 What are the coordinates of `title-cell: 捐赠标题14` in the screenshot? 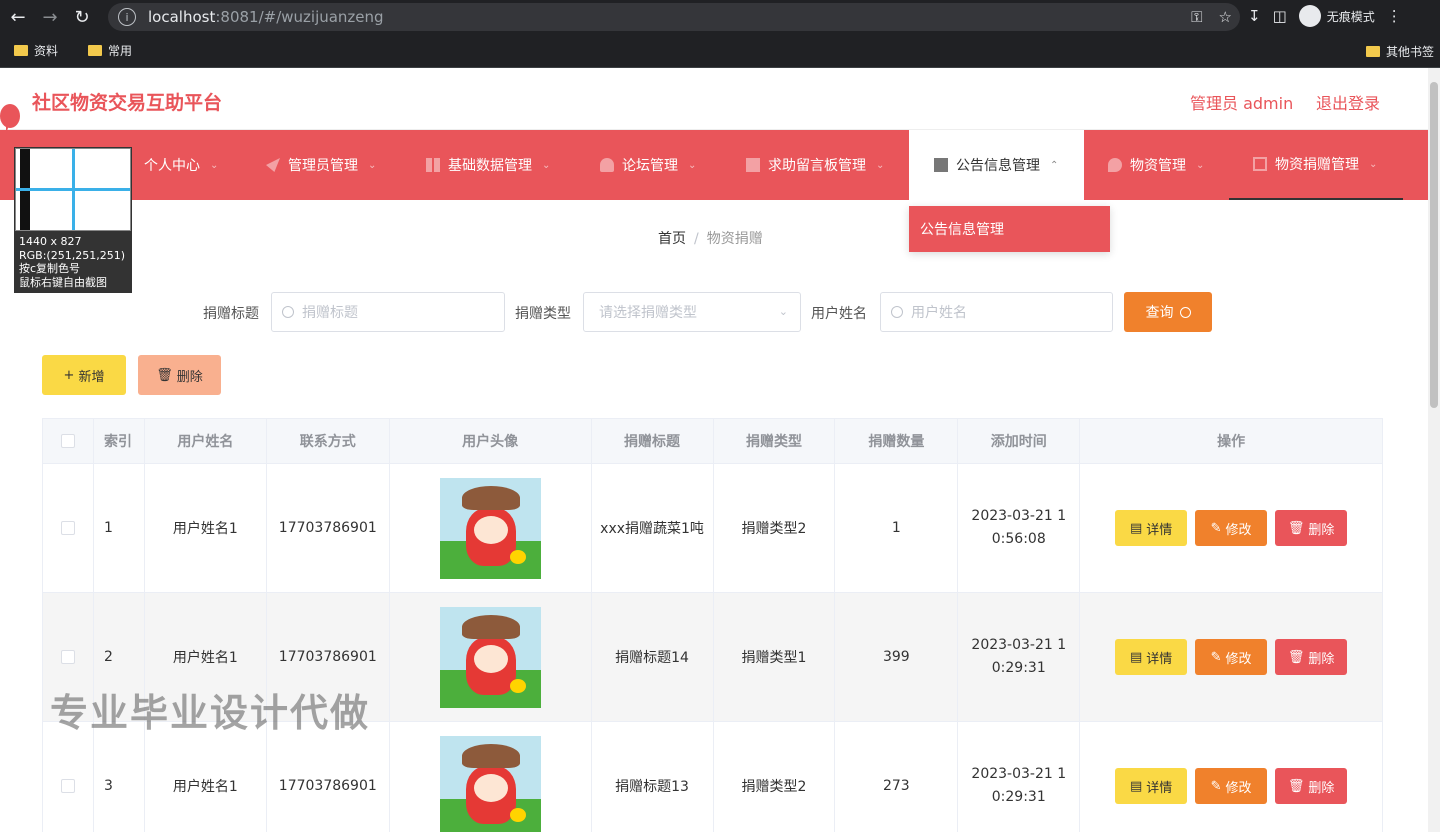 It's located at (653, 657).